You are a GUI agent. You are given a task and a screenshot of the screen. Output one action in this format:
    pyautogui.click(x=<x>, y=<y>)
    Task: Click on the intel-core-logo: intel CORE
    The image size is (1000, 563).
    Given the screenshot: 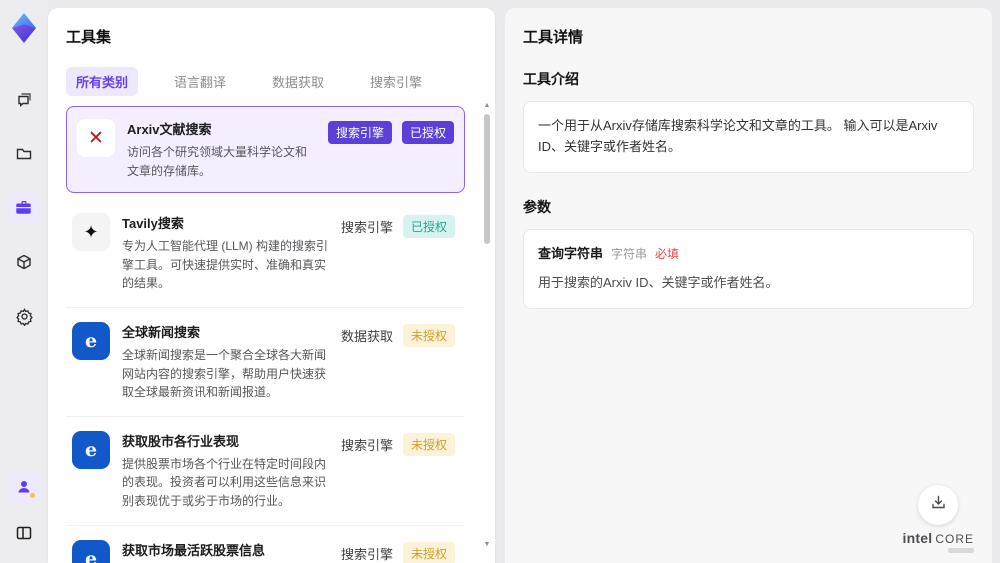 What is the action you would take?
    pyautogui.click(x=938, y=542)
    